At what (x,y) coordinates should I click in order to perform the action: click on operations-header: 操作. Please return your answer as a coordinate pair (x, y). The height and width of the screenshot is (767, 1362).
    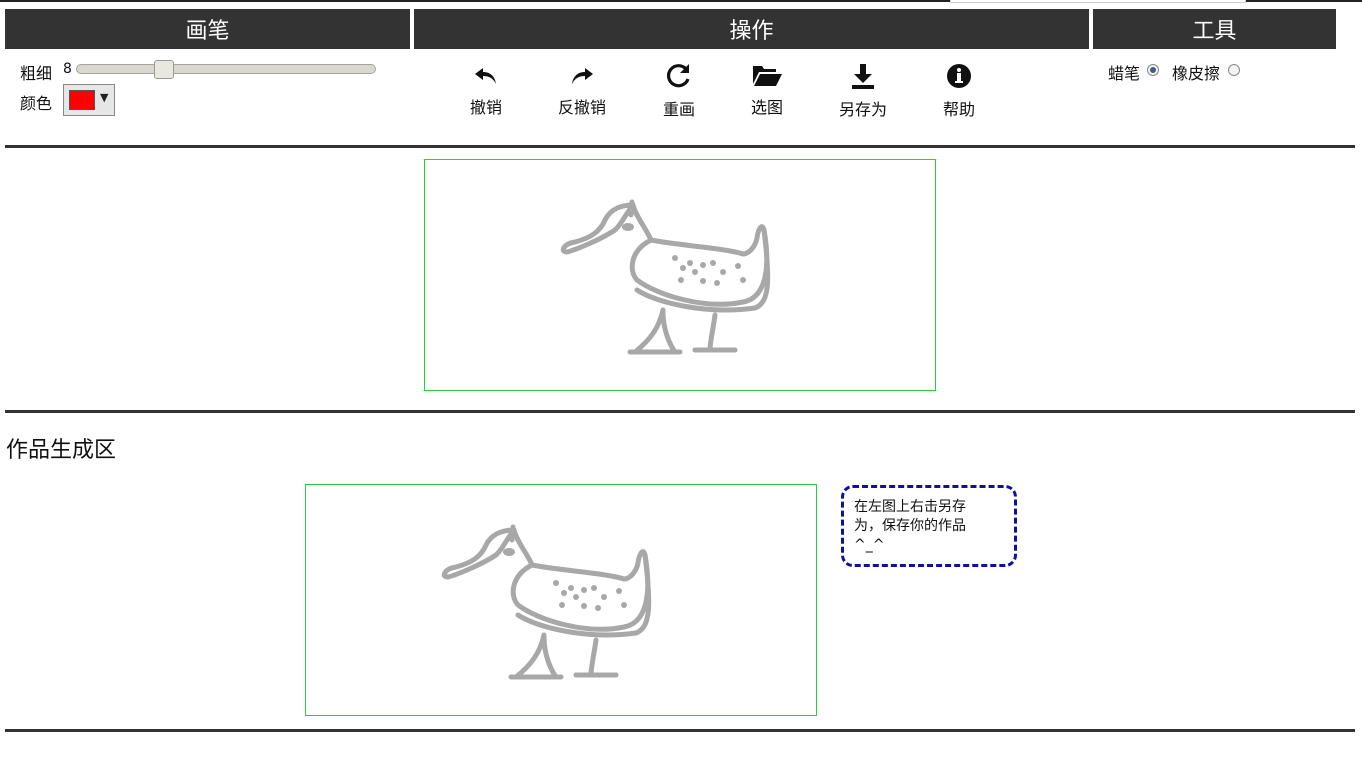
    Looking at the image, I should click on (751, 29).